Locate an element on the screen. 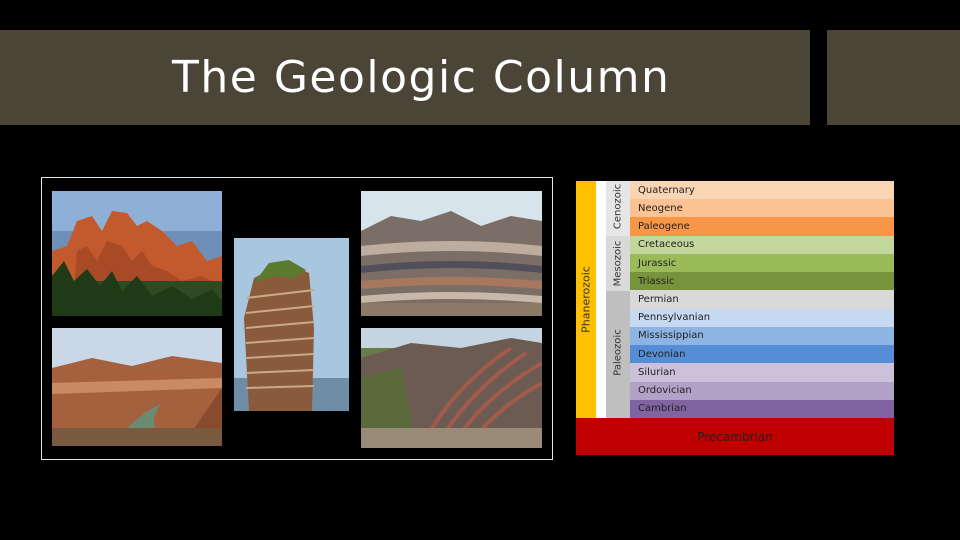 The width and height of the screenshot is (960, 540). era-label-mesozoic: Mesozoic is located at coordinates (618, 263).